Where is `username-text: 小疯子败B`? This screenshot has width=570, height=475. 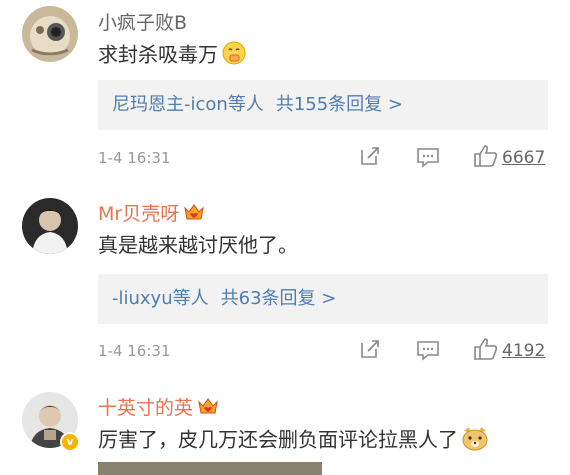
username-text: 小疯子败B is located at coordinates (142, 23).